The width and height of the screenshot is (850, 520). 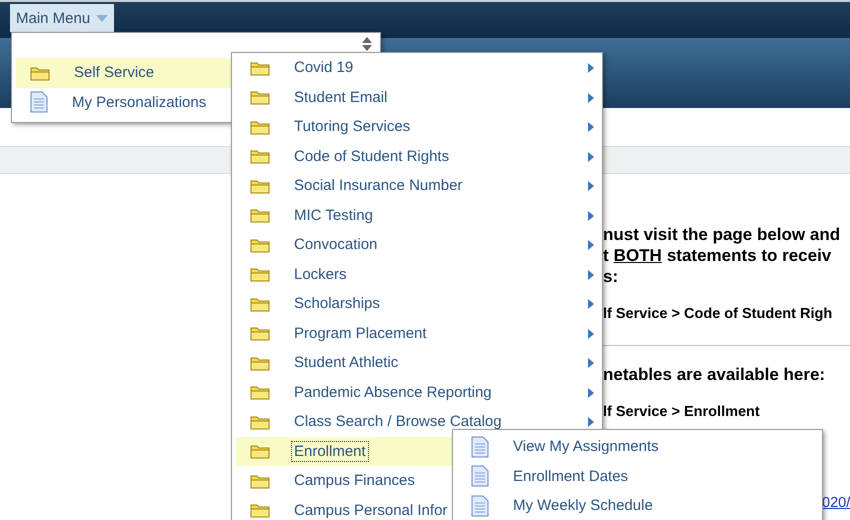 What do you see at coordinates (681, 412) in the screenshot?
I see `navigation-path: lf Service > Enrollment` at bounding box center [681, 412].